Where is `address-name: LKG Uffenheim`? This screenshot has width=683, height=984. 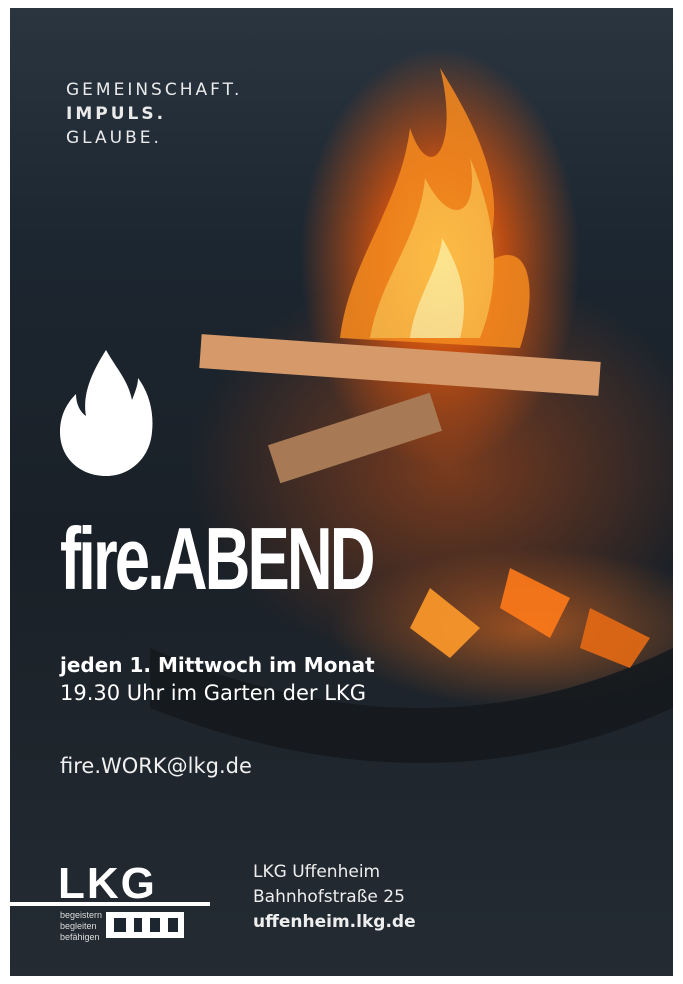
address-name: LKG Uffenheim is located at coordinates (317, 872).